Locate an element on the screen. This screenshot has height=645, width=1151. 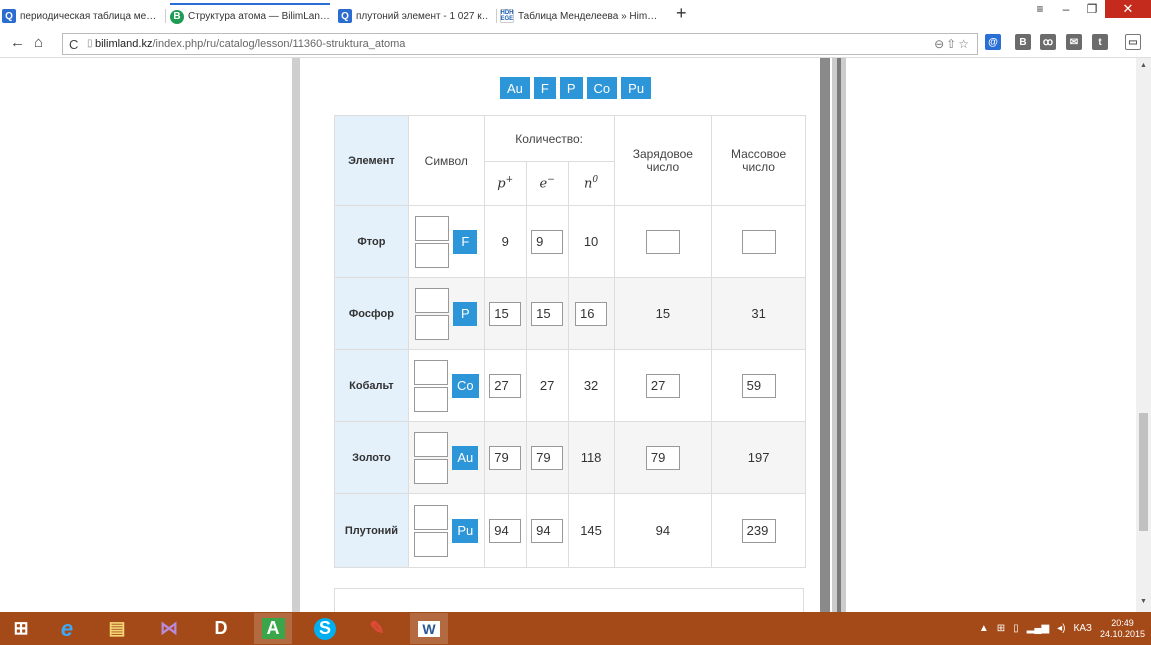
symbol-cell: P is located at coordinates (446, 313).